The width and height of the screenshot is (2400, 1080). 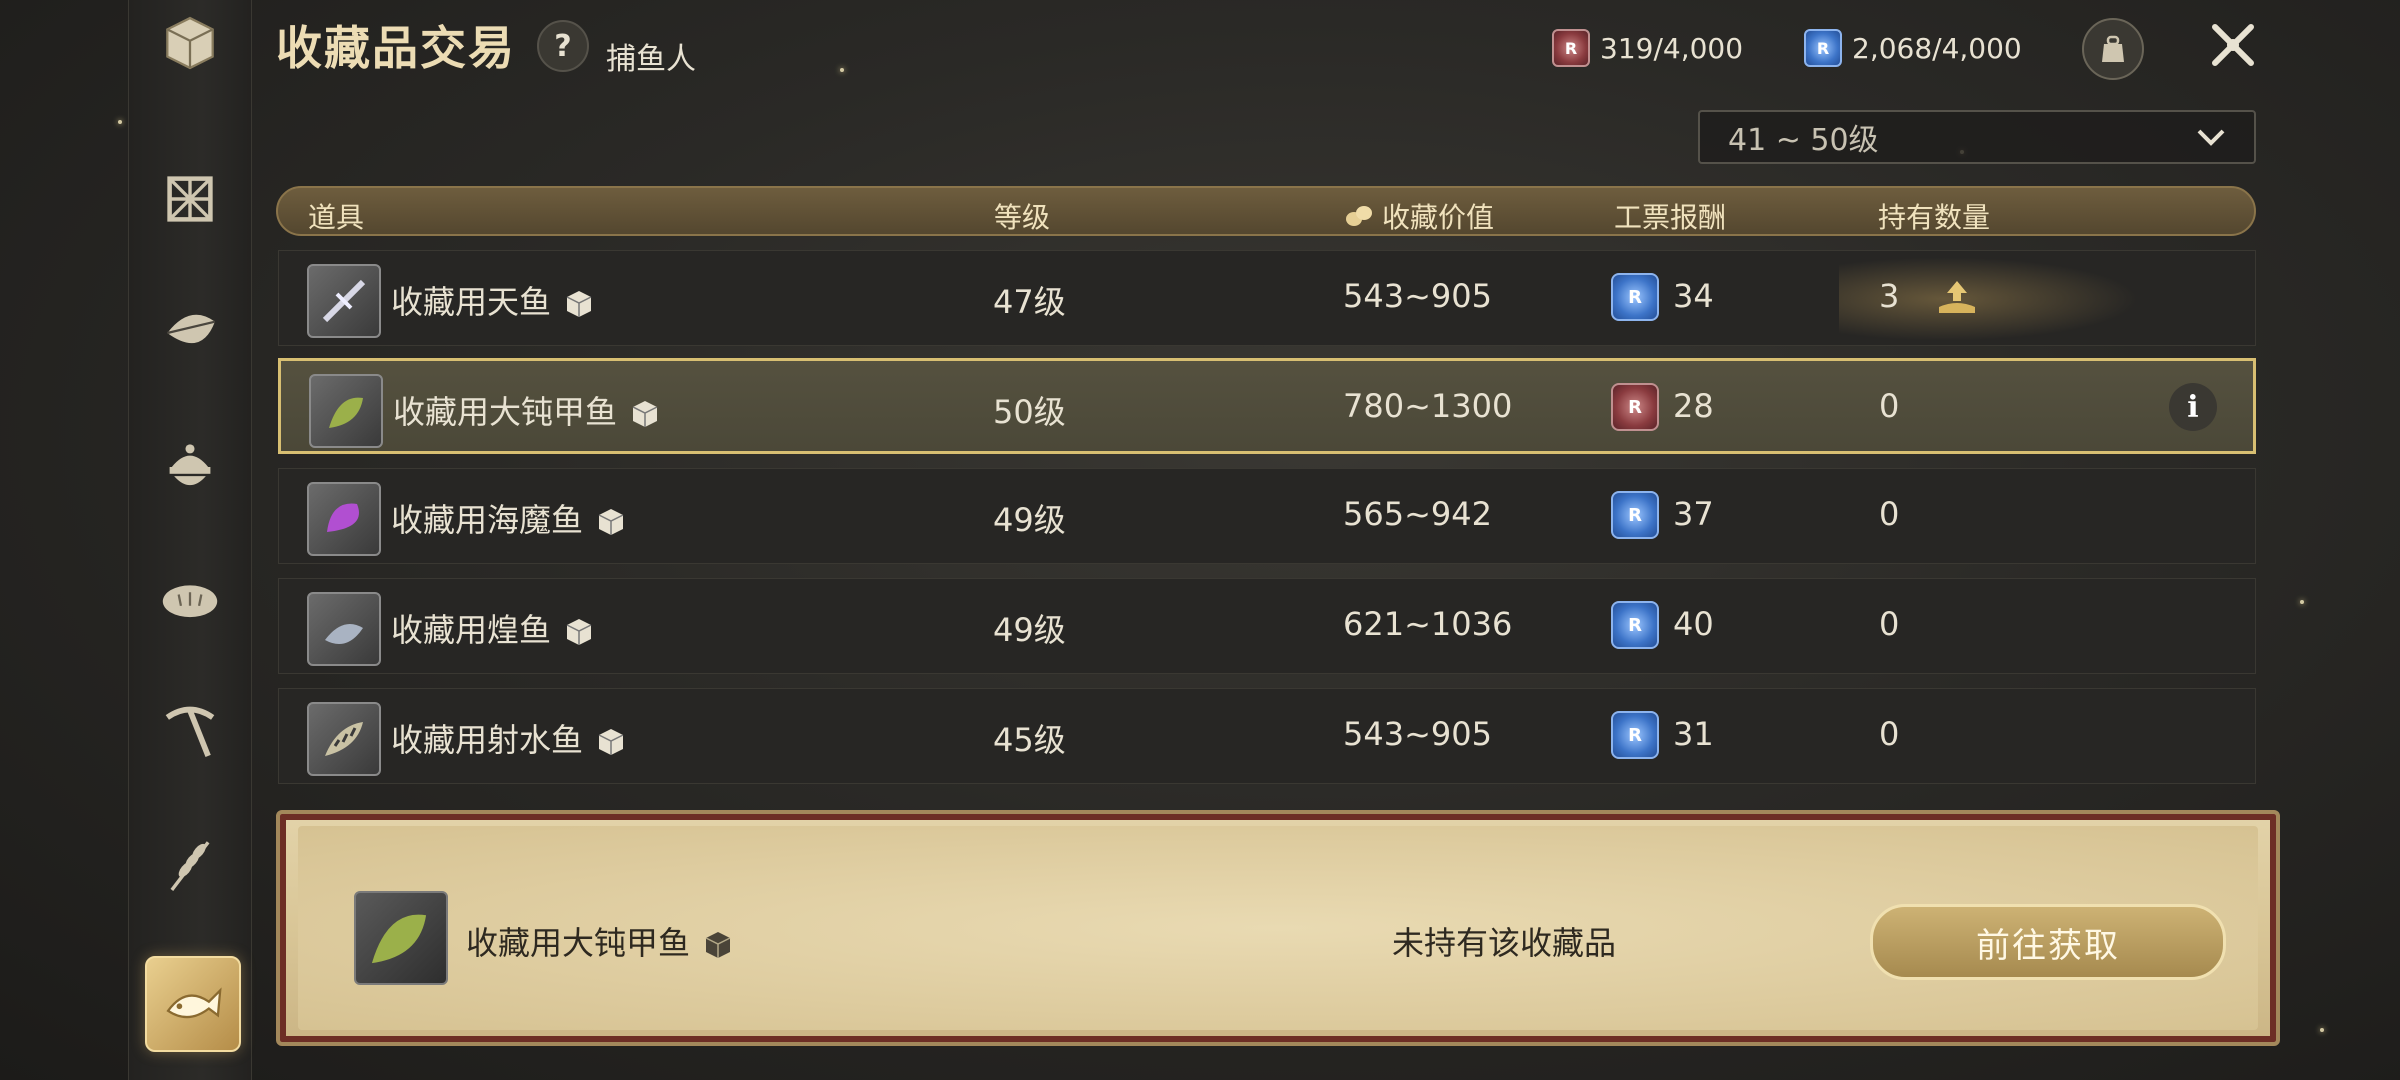 I want to click on sidebar-item-fisher, so click(x=193, y=1004).